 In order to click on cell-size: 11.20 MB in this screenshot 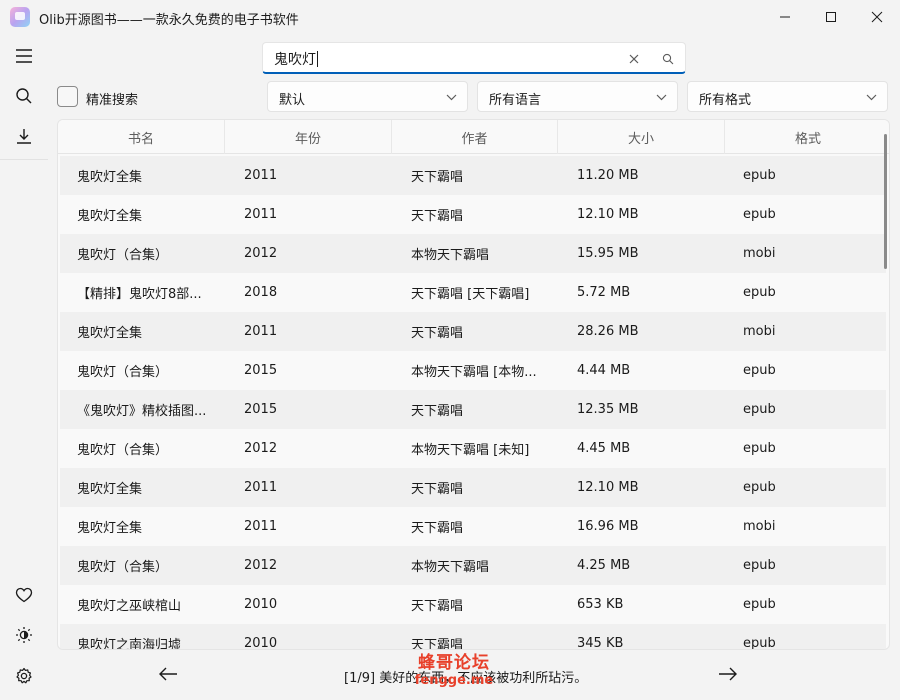, I will do `click(608, 175)`.